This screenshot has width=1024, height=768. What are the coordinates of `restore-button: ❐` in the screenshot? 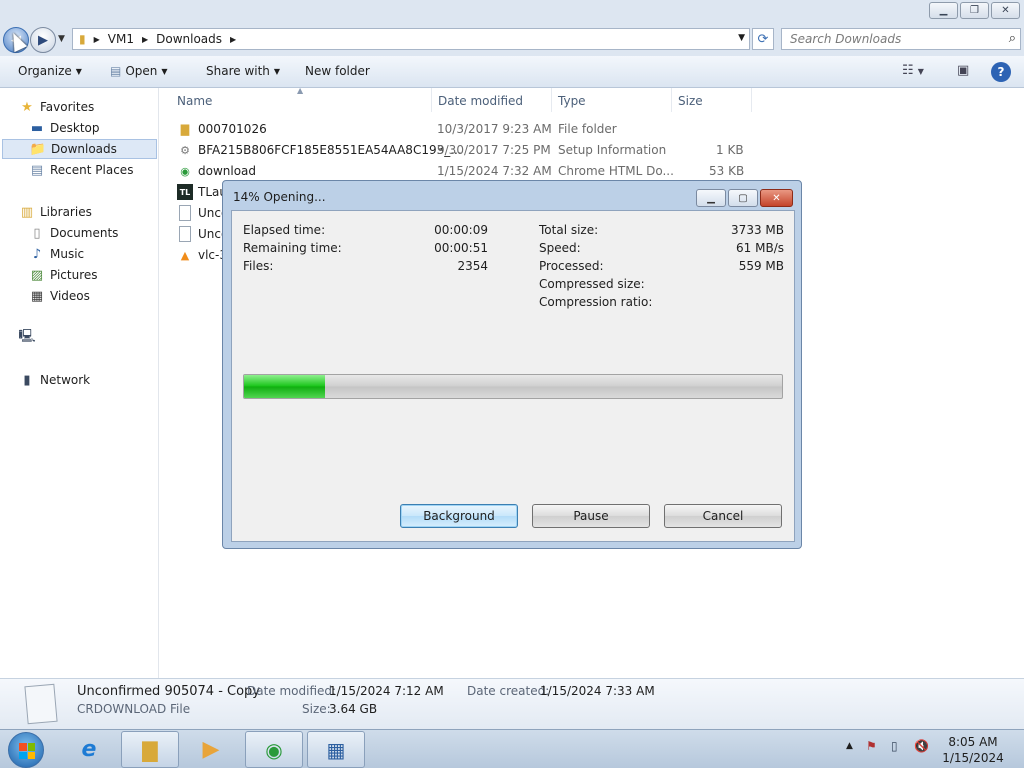 It's located at (974, 10).